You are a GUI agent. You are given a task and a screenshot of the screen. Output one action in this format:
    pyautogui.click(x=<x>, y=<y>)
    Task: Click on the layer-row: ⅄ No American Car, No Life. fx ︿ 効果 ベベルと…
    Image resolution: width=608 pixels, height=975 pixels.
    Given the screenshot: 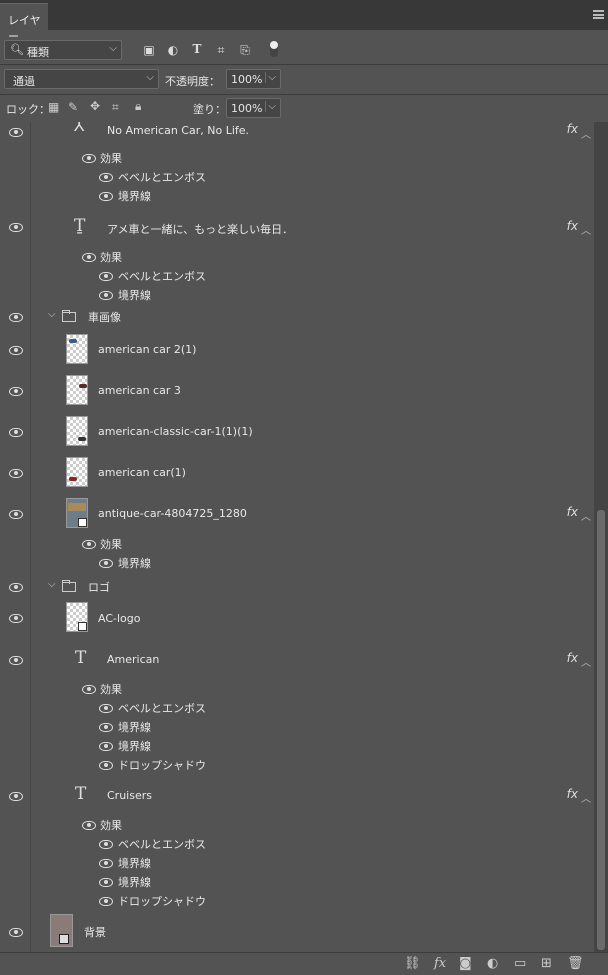 What is the action you would take?
    pyautogui.click(x=297, y=164)
    